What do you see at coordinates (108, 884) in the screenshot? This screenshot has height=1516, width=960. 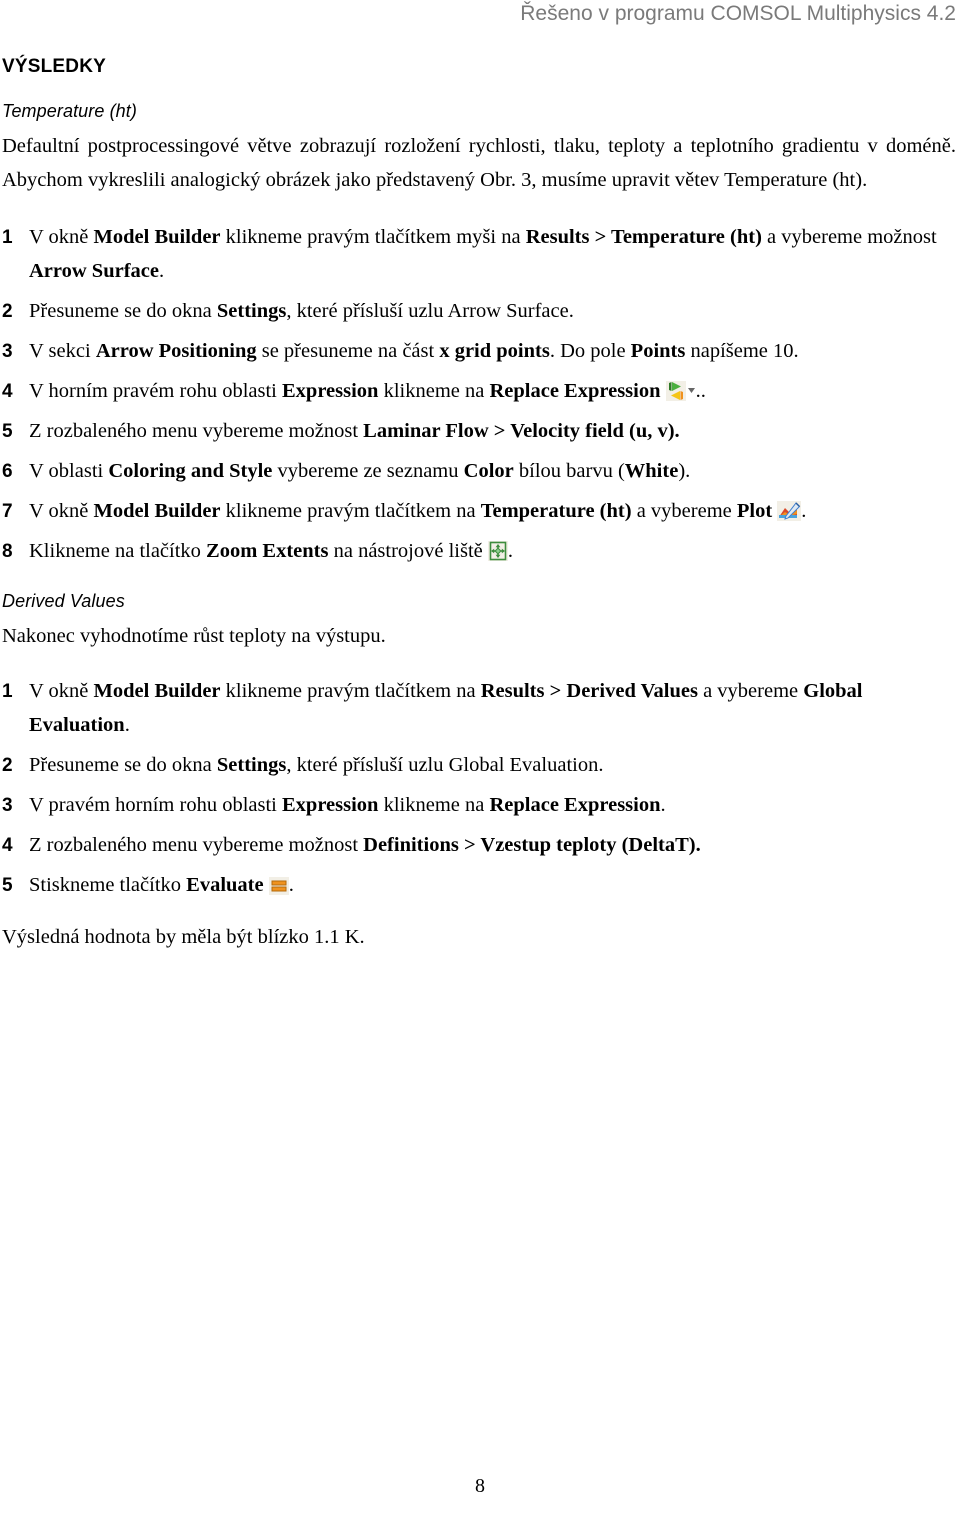 I see `plain-text: Stiskneme tlačítko` at bounding box center [108, 884].